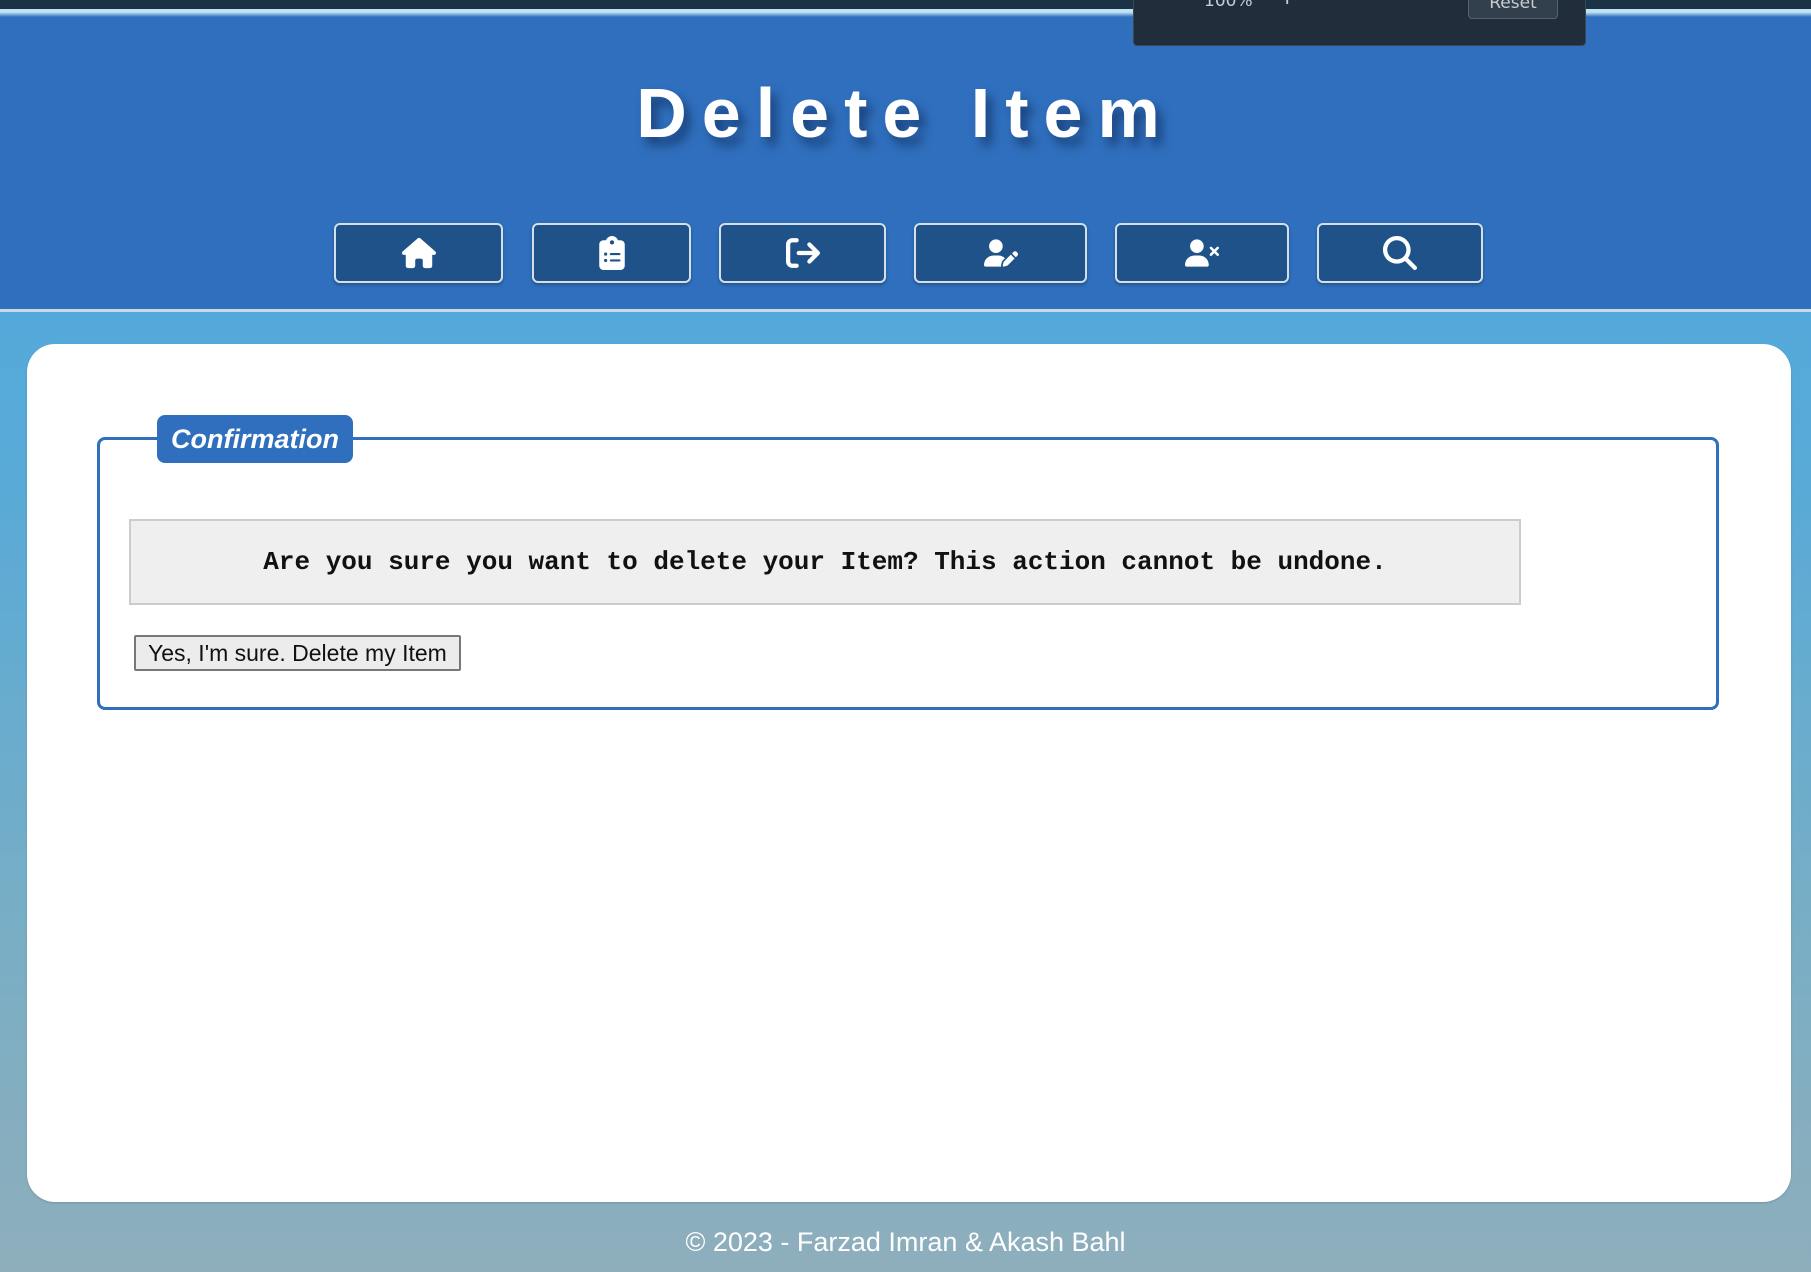 This screenshot has height=1272, width=1811. I want to click on home-icon, so click(418, 253).